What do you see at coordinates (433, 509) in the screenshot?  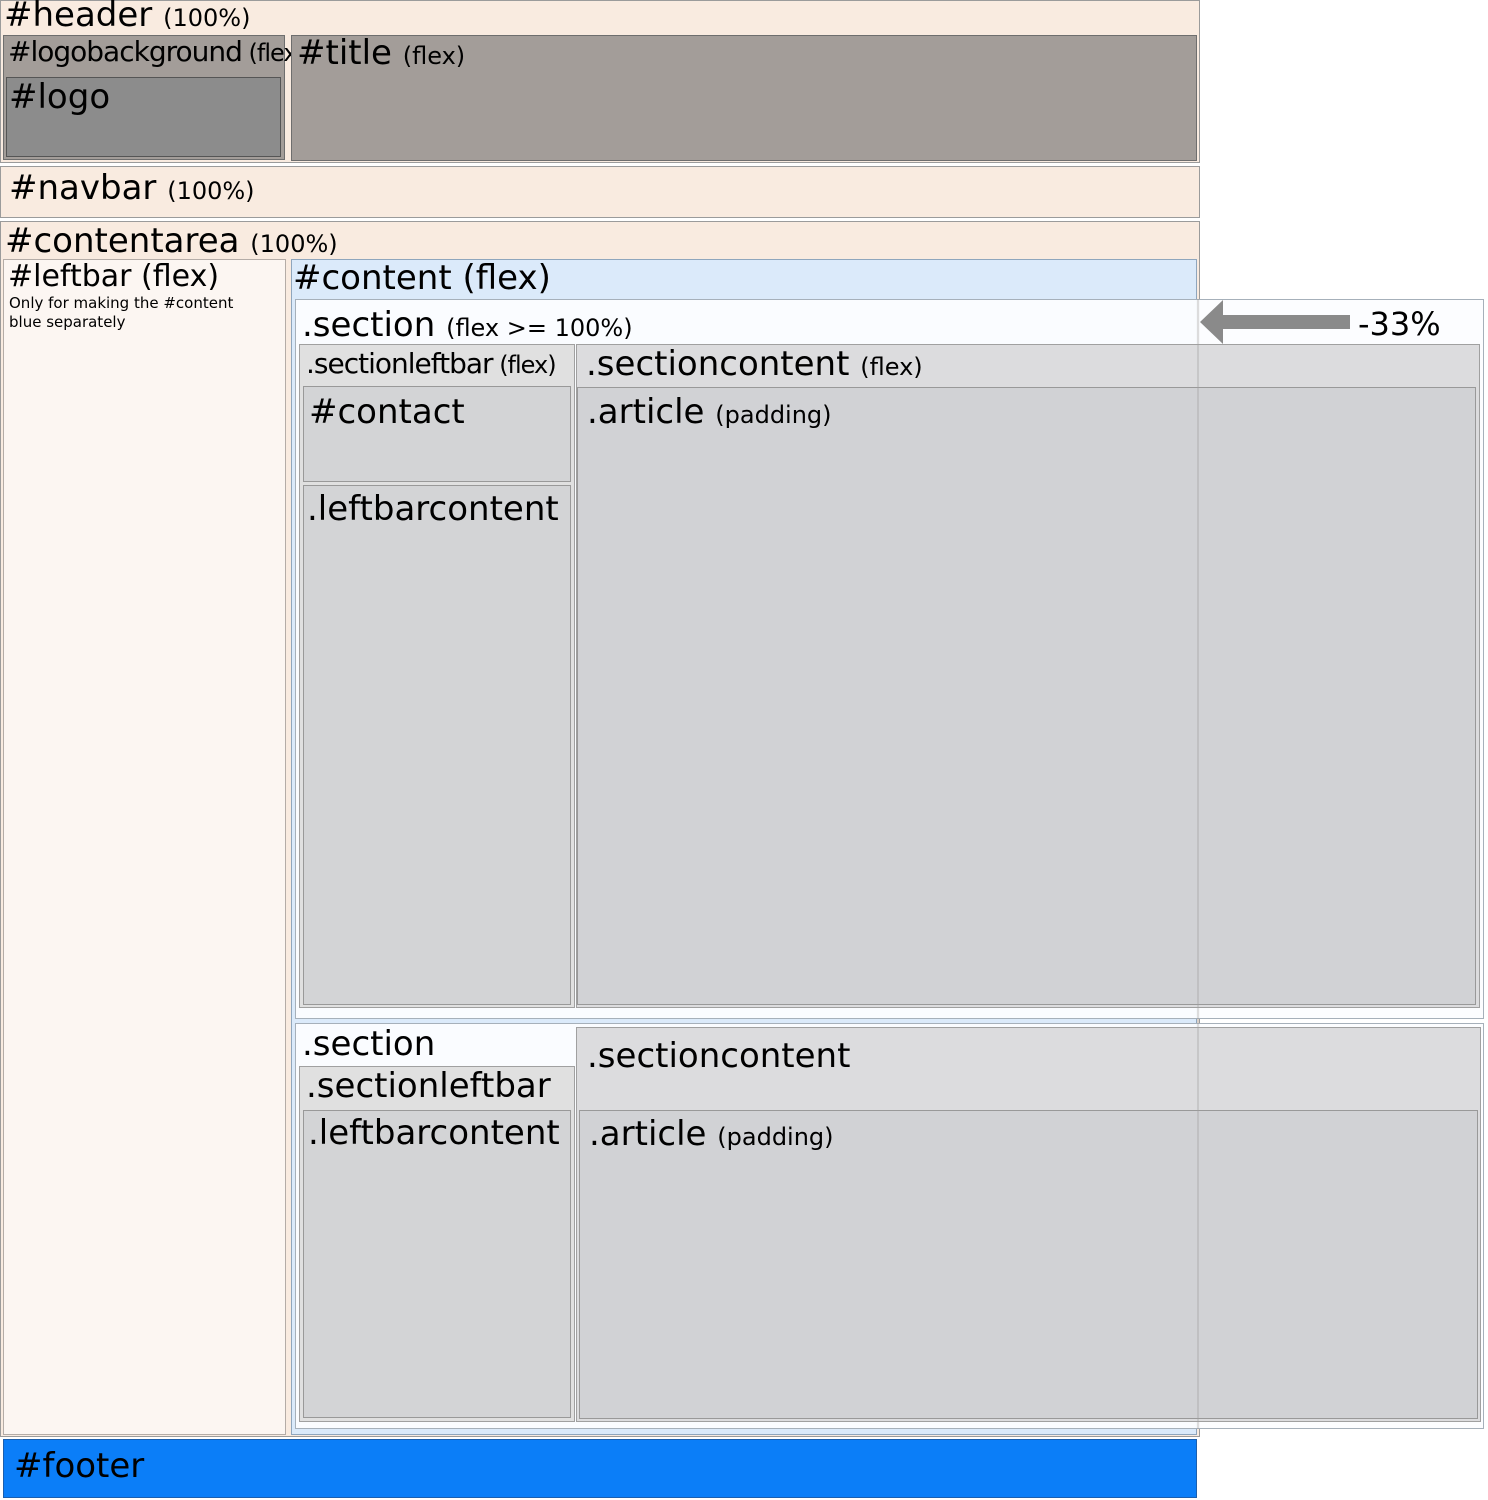 I see `section1-leftbarcontent-label: .leftbarcontent` at bounding box center [433, 509].